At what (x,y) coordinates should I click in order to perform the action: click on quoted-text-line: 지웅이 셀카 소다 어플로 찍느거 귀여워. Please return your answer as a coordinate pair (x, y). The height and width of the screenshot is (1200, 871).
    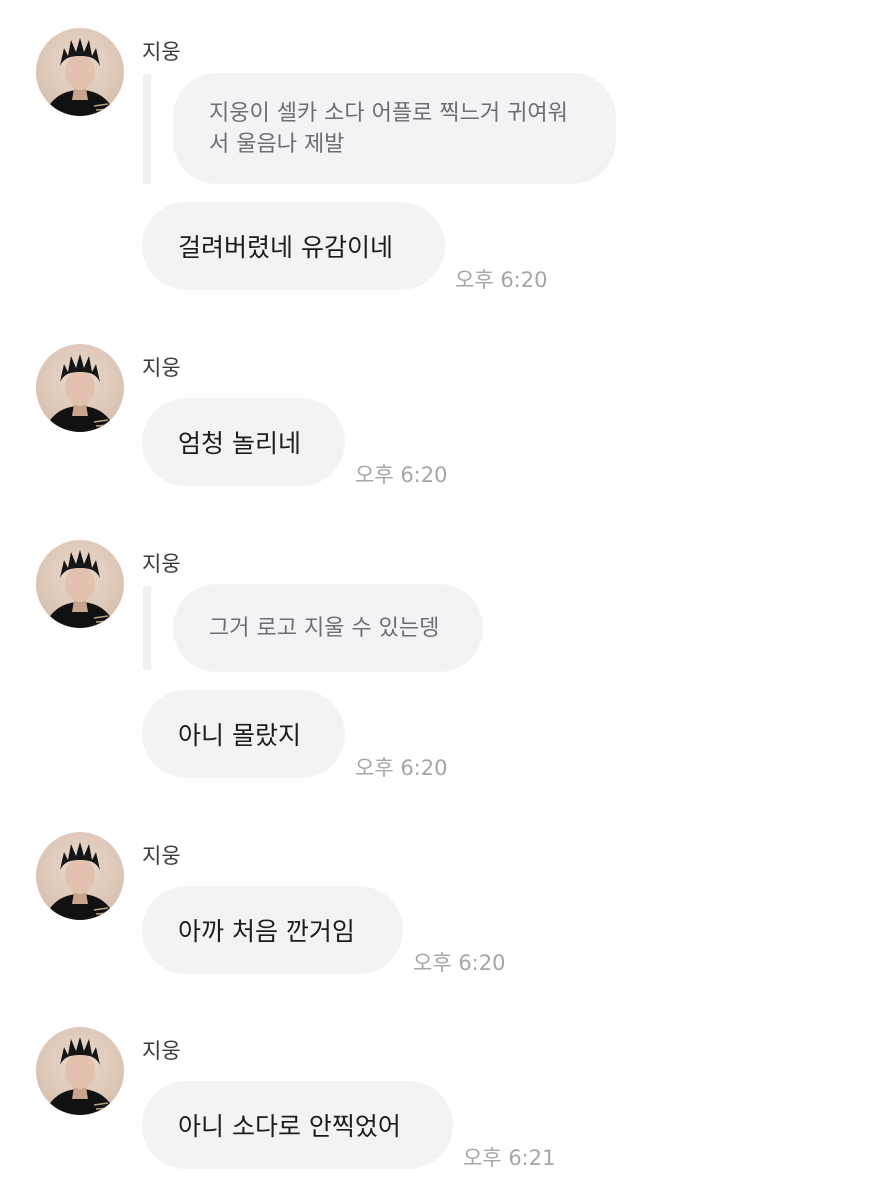
    Looking at the image, I should click on (388, 113).